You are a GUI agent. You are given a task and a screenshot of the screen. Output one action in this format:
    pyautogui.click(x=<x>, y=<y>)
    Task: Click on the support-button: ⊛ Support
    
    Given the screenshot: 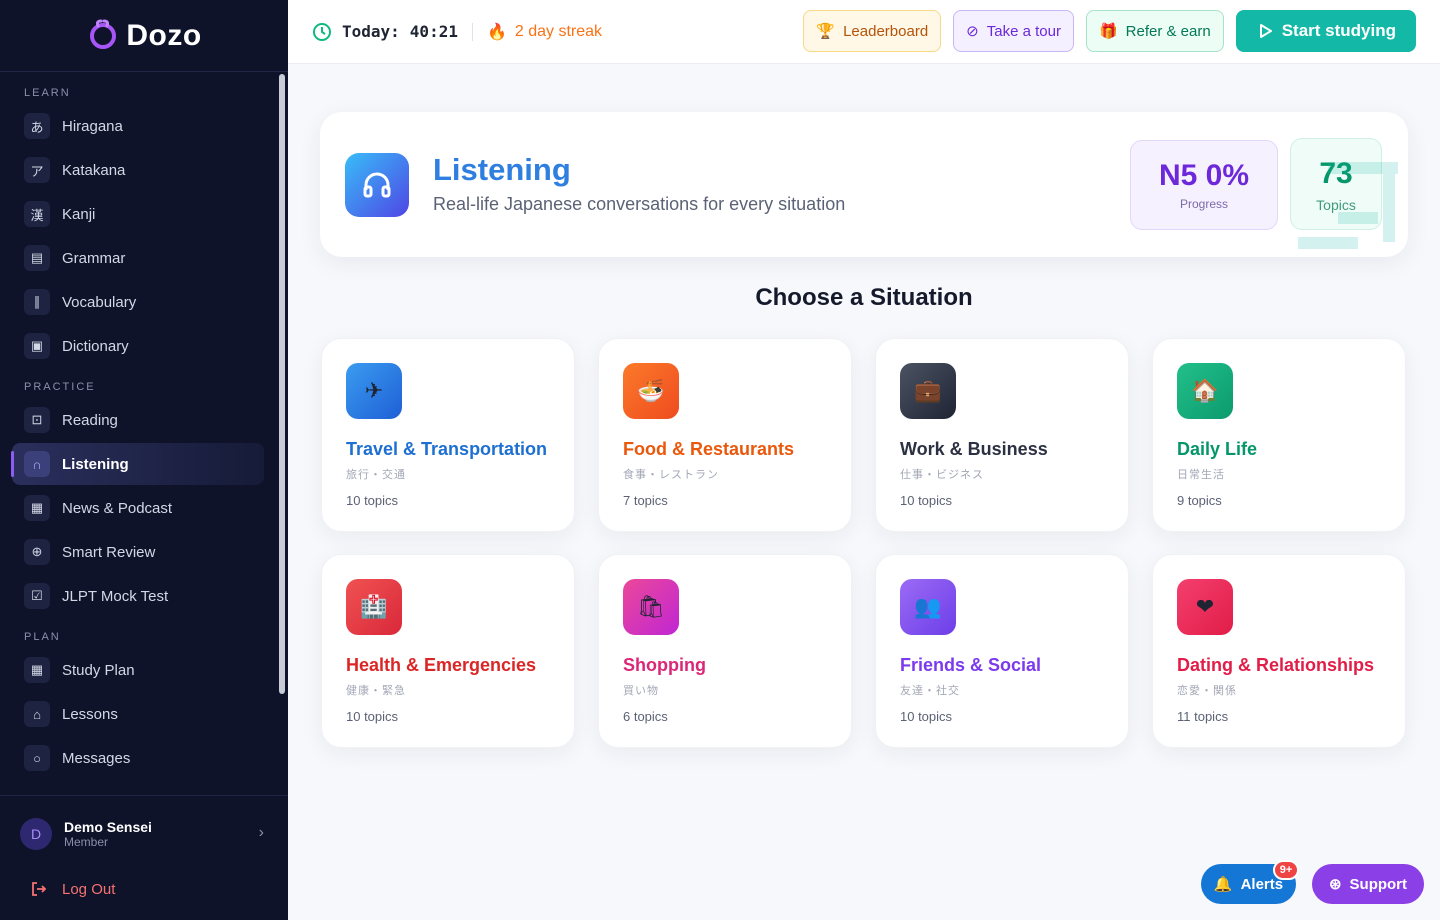 What is the action you would take?
    pyautogui.click(x=1368, y=884)
    